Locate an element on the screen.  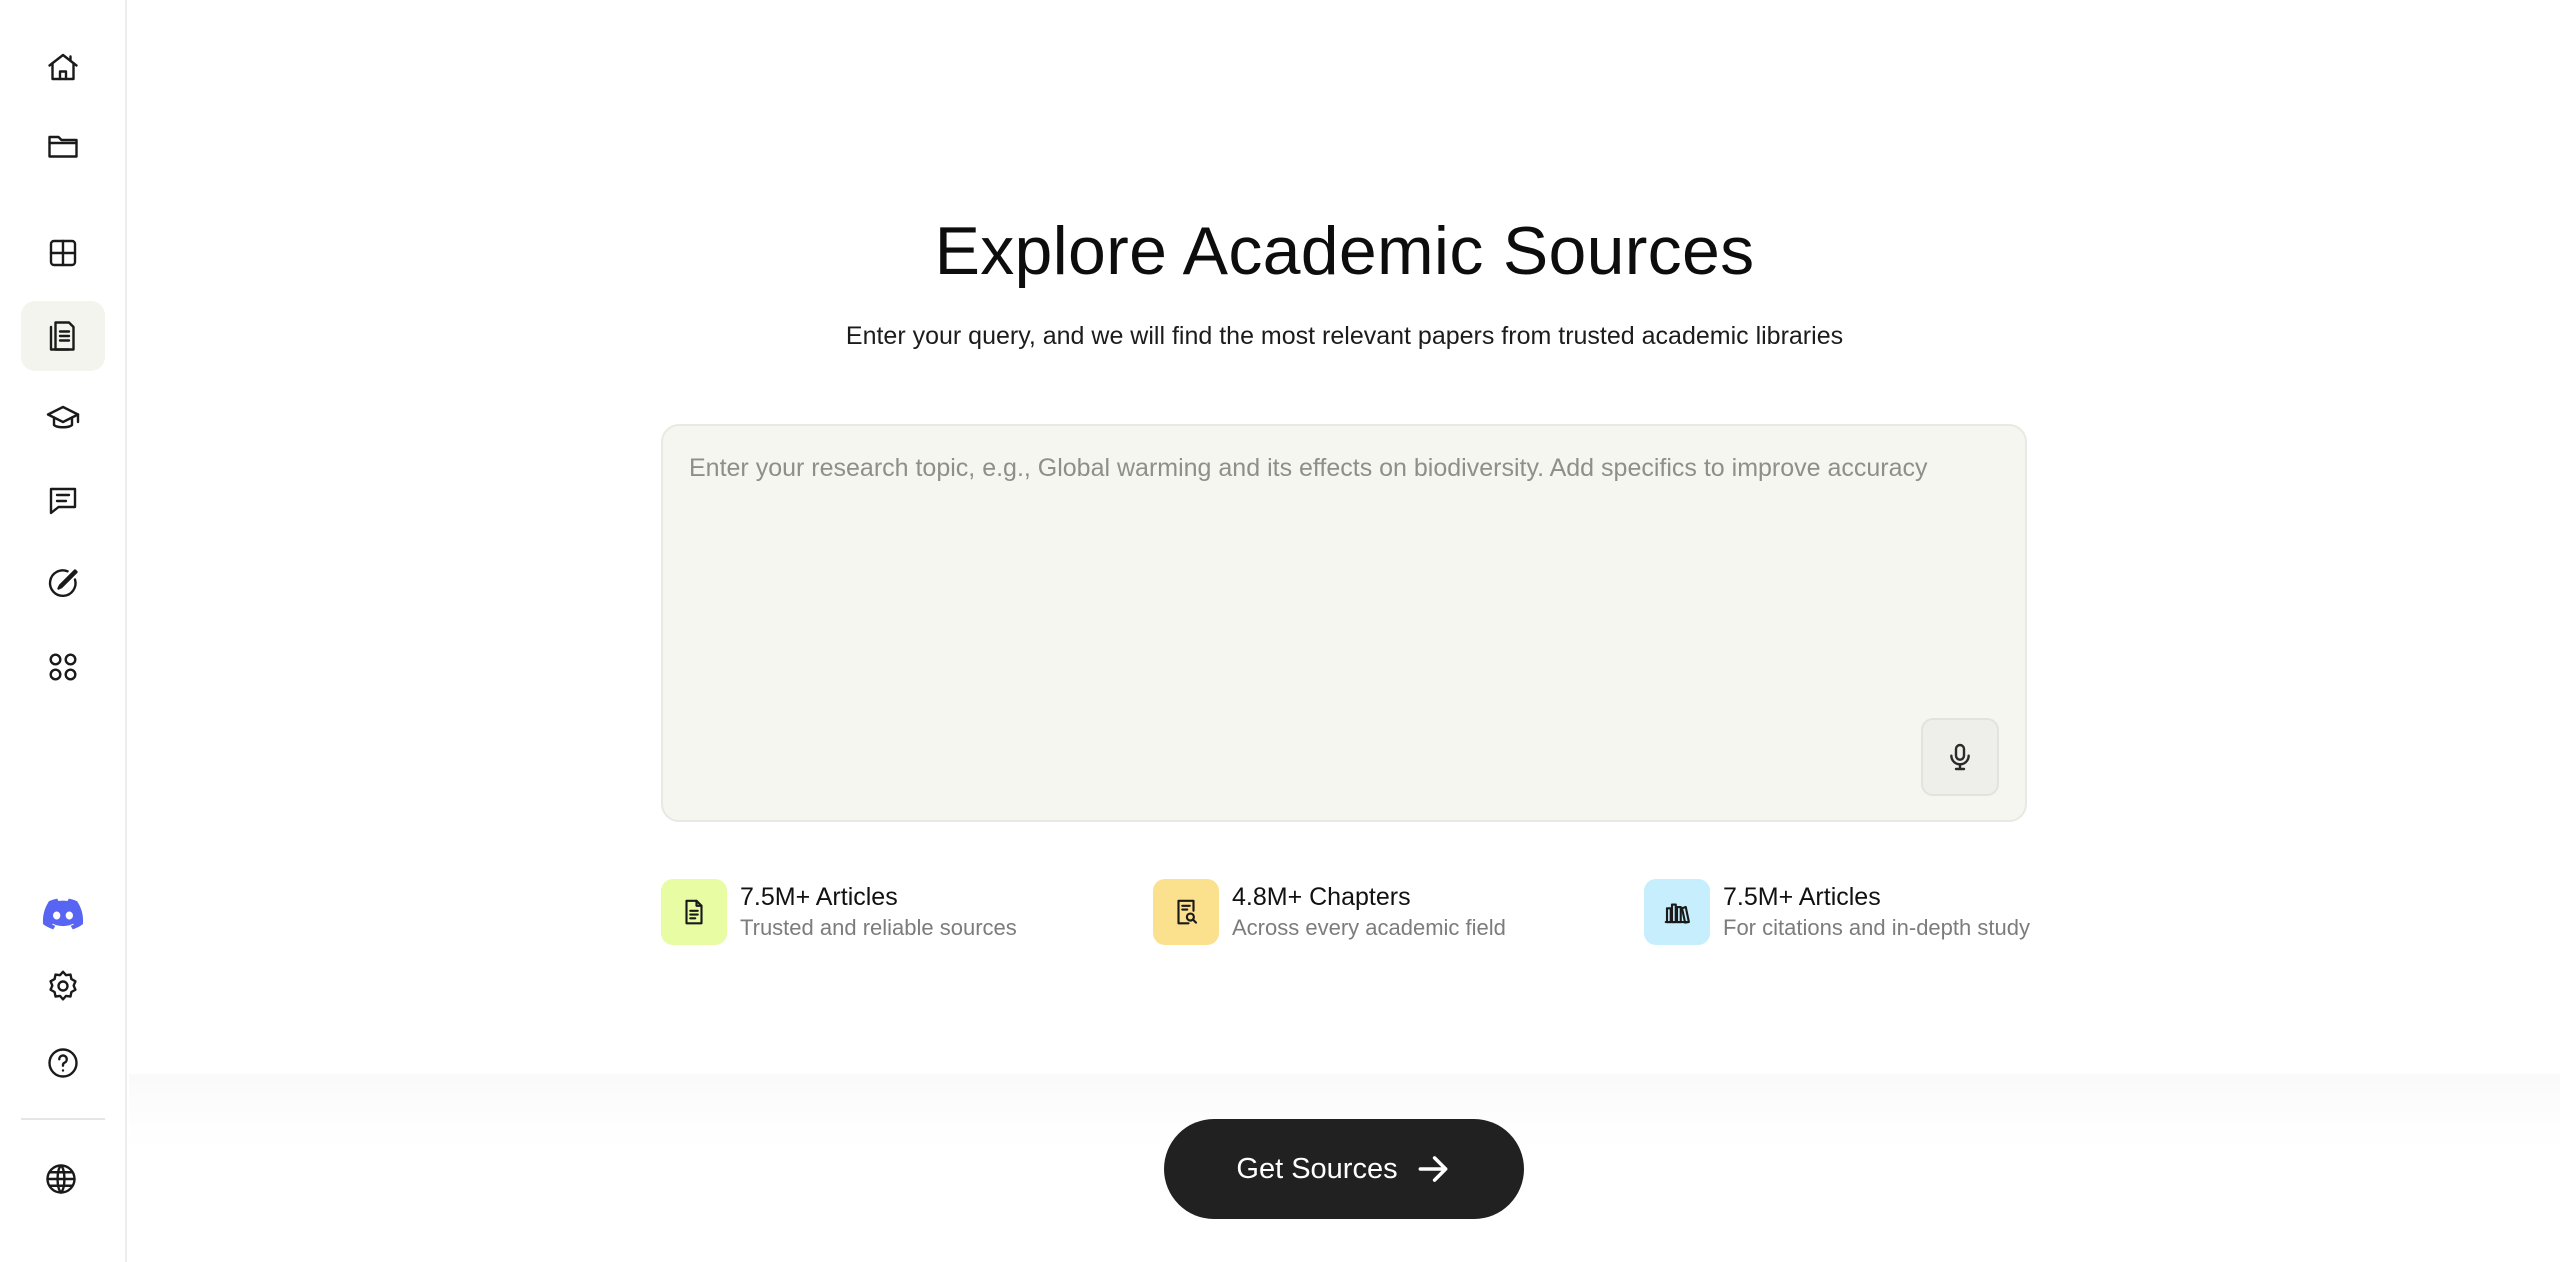
sidebar-item-apps is located at coordinates (63, 667).